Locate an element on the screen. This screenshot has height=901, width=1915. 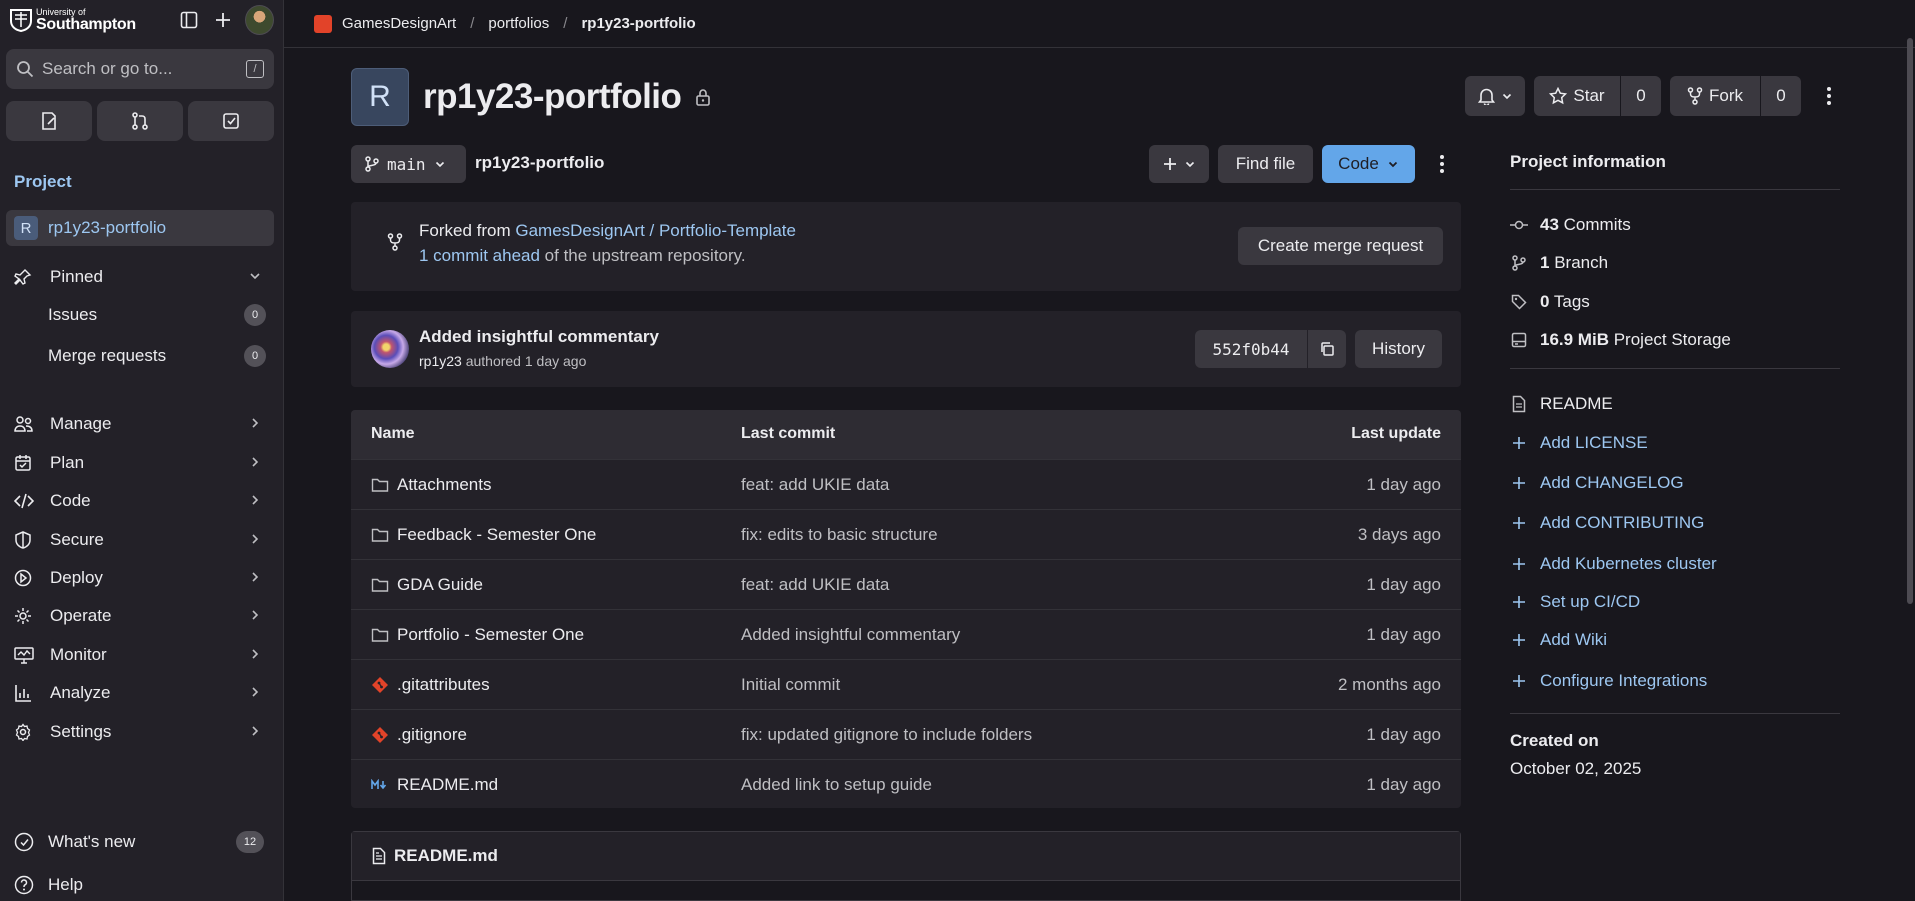
fork-icon is located at coordinates (395, 242).